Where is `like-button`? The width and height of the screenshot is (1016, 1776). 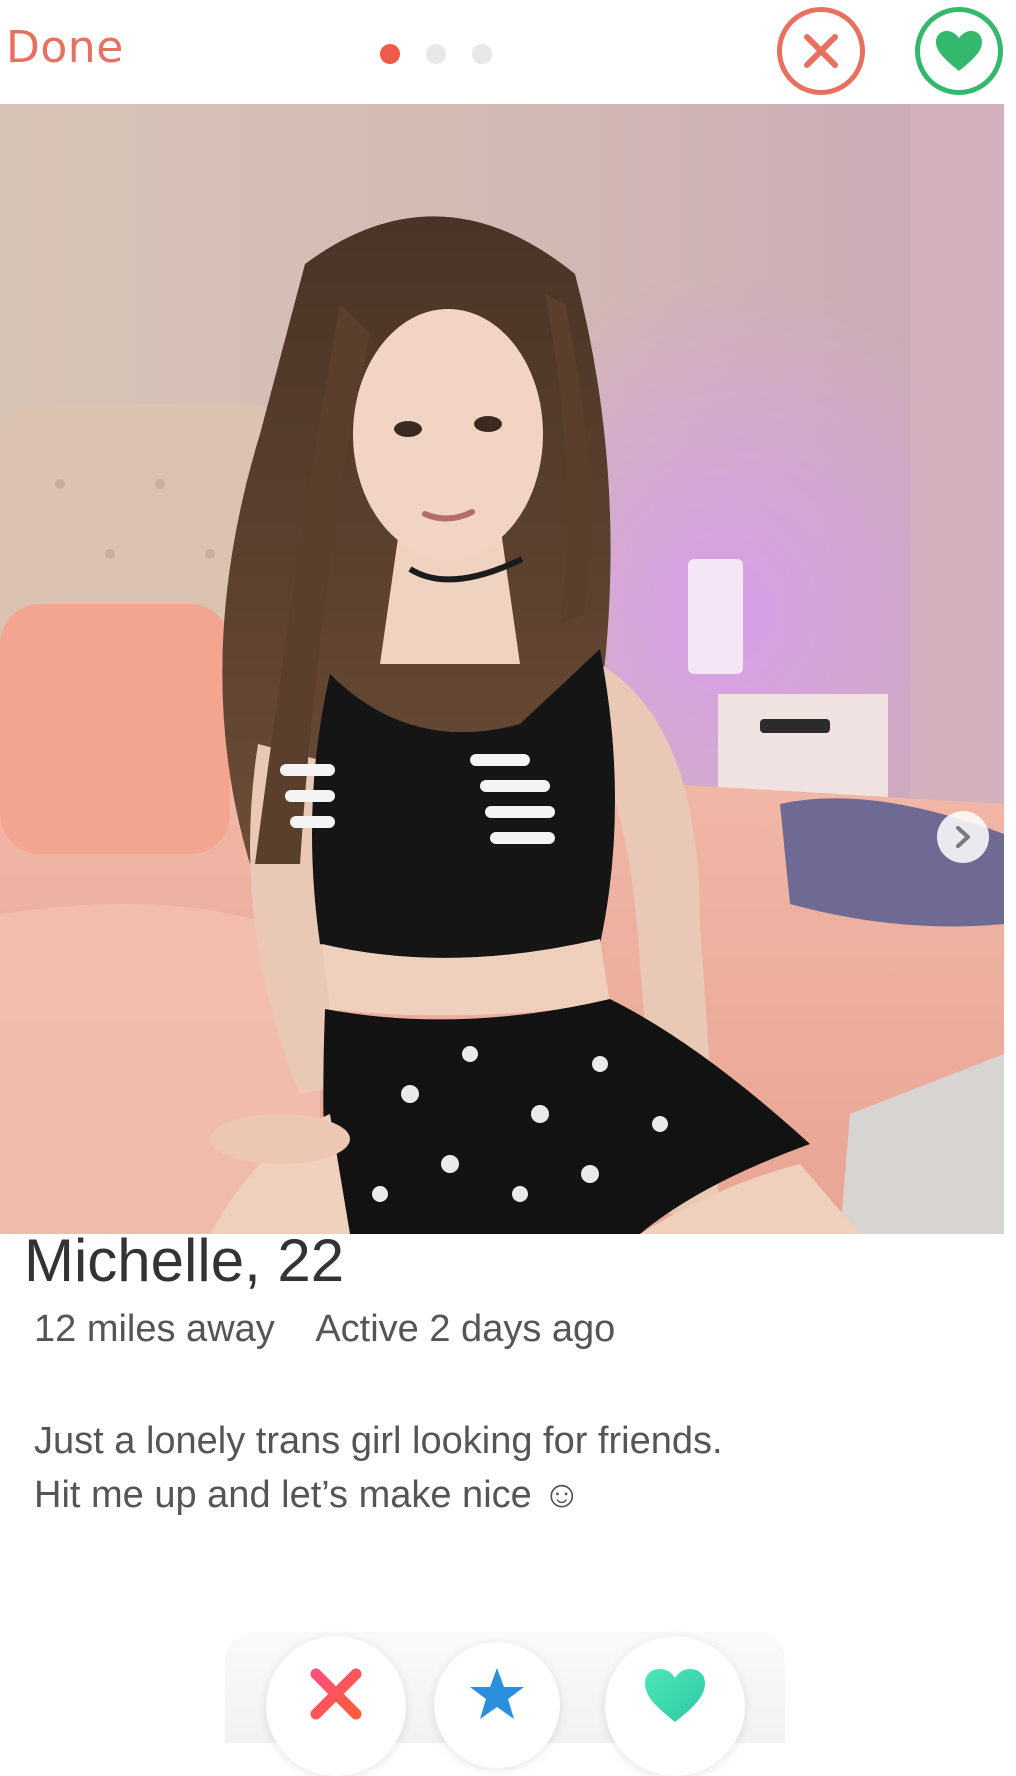 like-button is located at coordinates (959, 51).